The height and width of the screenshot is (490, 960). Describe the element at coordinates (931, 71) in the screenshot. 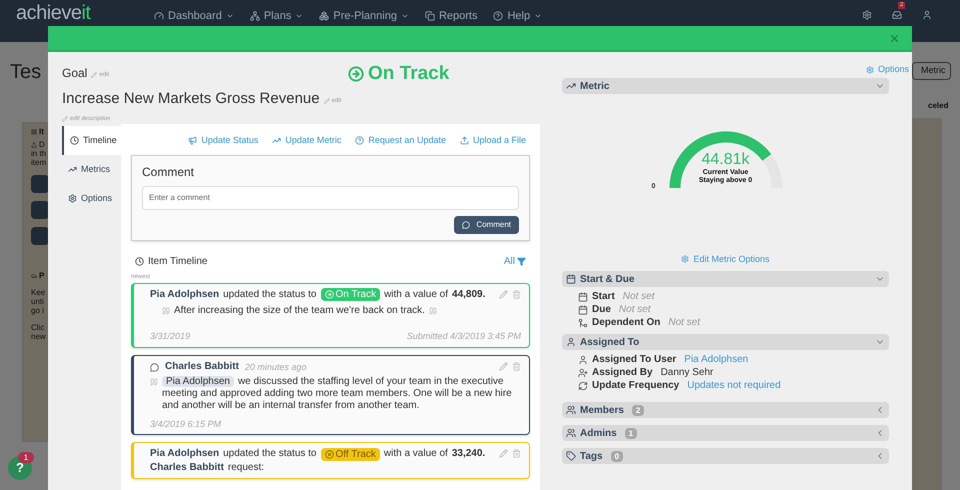

I see `metric-button: Metric` at that location.